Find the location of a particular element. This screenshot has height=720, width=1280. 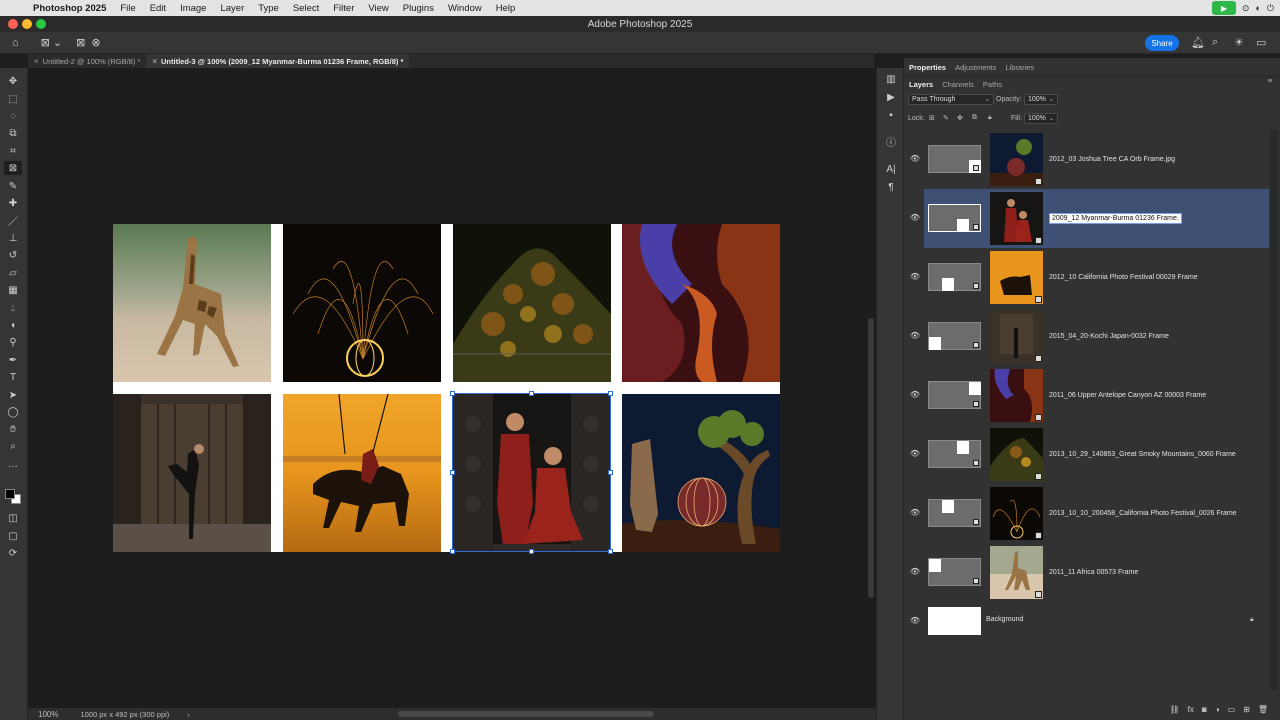

layer-style-fx-icon: fx is located at coordinates (1191, 709).